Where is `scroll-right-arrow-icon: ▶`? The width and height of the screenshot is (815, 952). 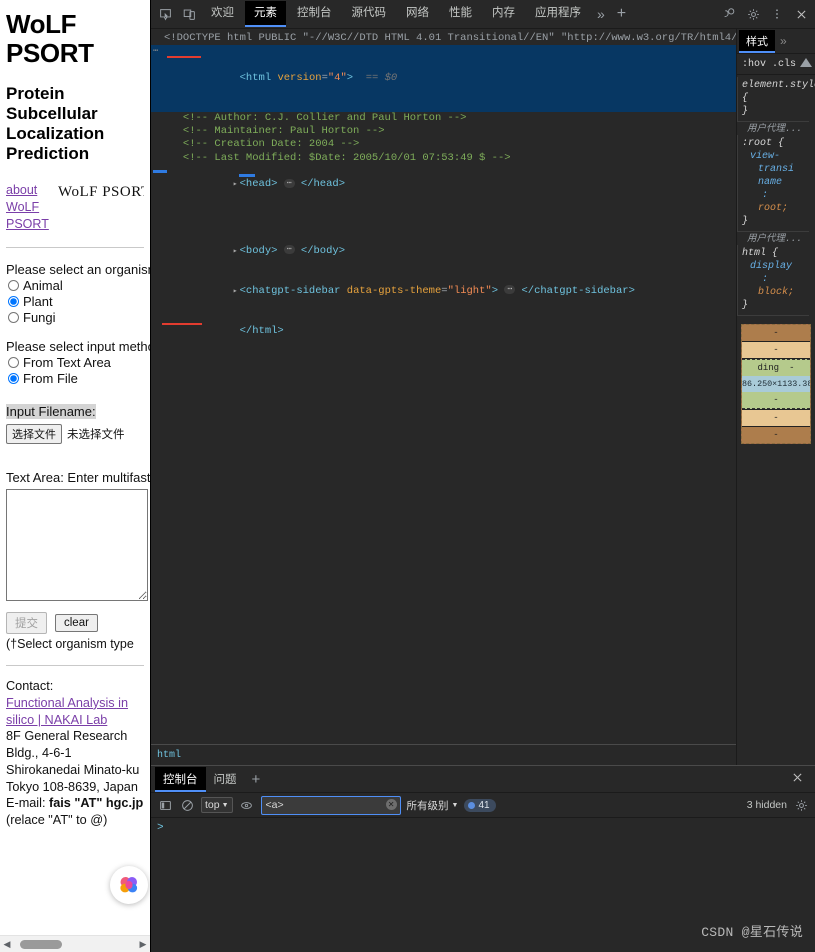 scroll-right-arrow-icon: ▶ is located at coordinates (143, 944).